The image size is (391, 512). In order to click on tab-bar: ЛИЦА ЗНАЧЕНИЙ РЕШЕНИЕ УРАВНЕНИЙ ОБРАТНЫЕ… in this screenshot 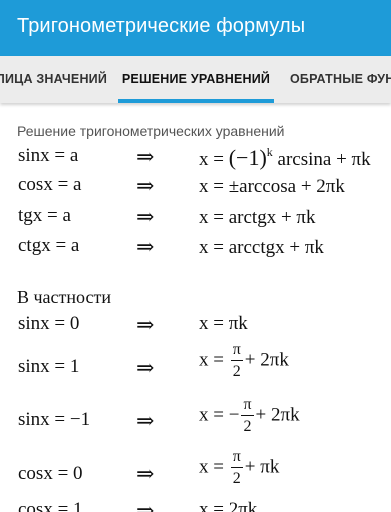, I will do `click(195, 79)`.